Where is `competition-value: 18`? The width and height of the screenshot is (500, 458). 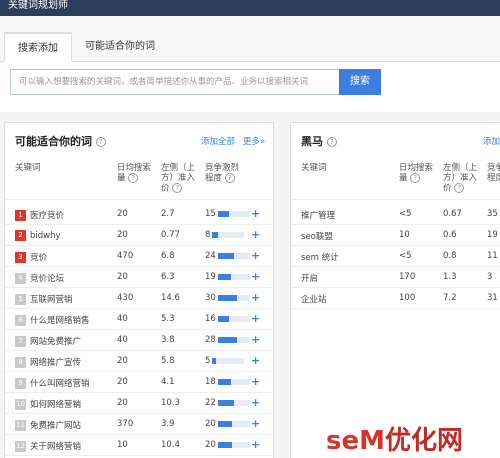
competition-value: 18 is located at coordinates (210, 382).